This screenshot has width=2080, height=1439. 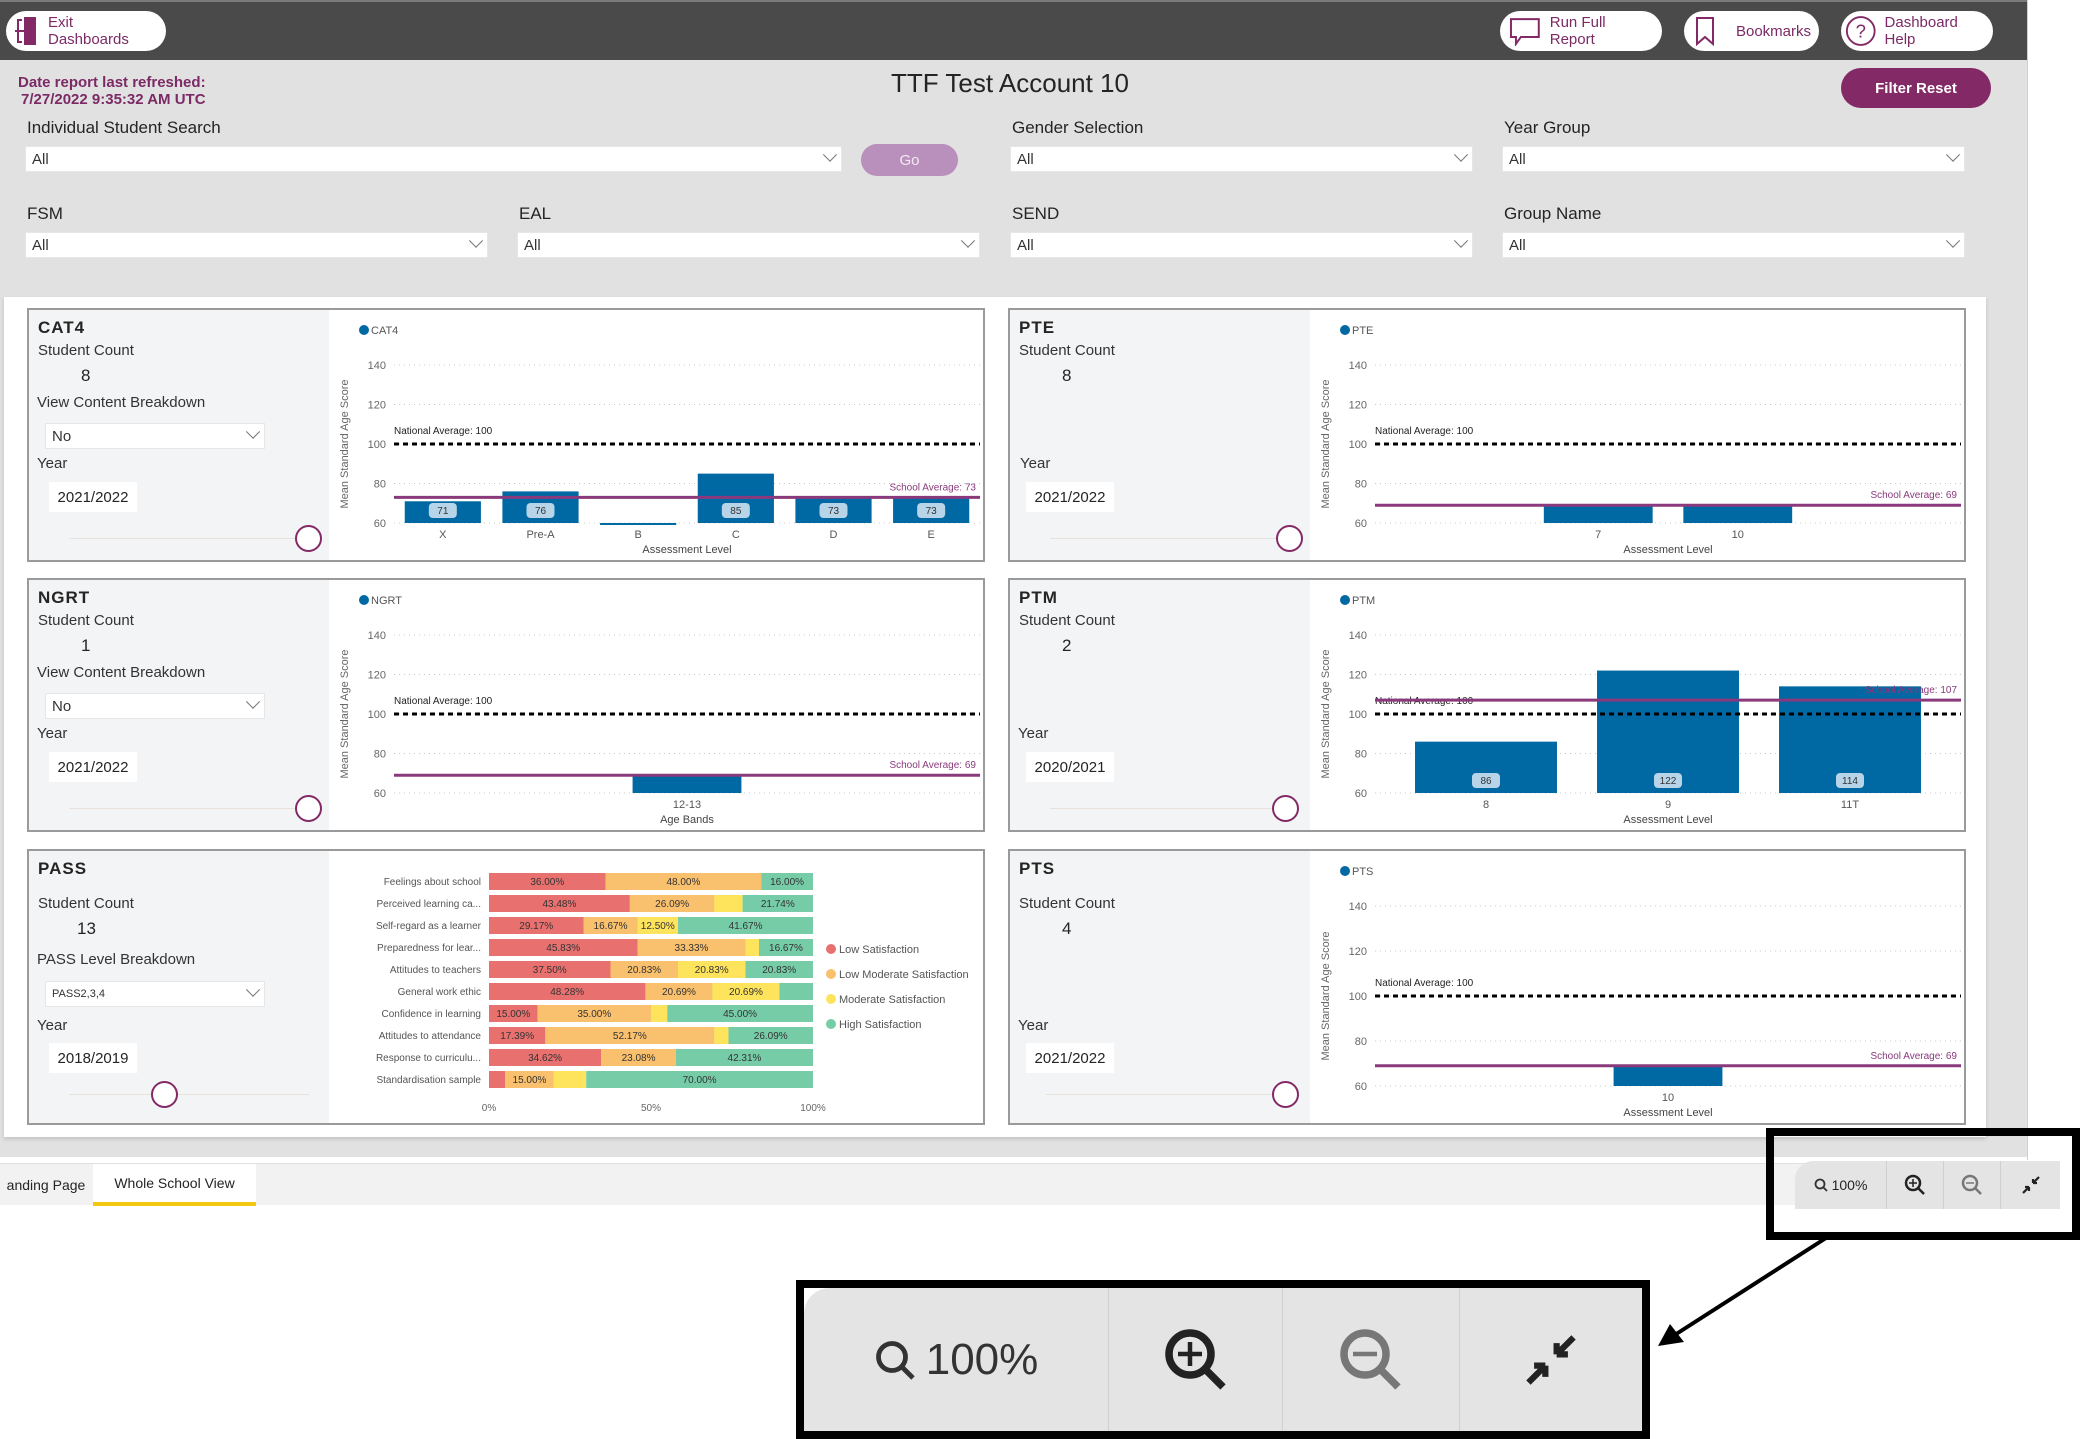 What do you see at coordinates (1424, 431) in the screenshot?
I see `national-average-label: National Average: 100` at bounding box center [1424, 431].